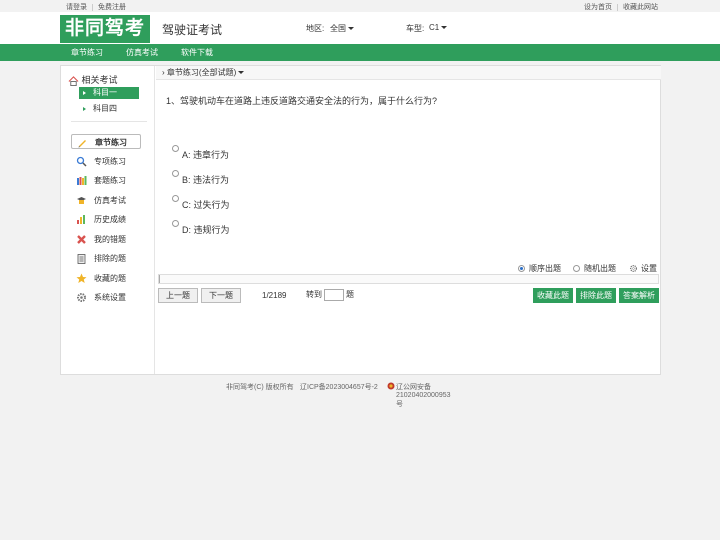 This screenshot has width=720, height=540. What do you see at coordinates (99, 80) in the screenshot?
I see `related-exams-title: 相关考试` at bounding box center [99, 80].